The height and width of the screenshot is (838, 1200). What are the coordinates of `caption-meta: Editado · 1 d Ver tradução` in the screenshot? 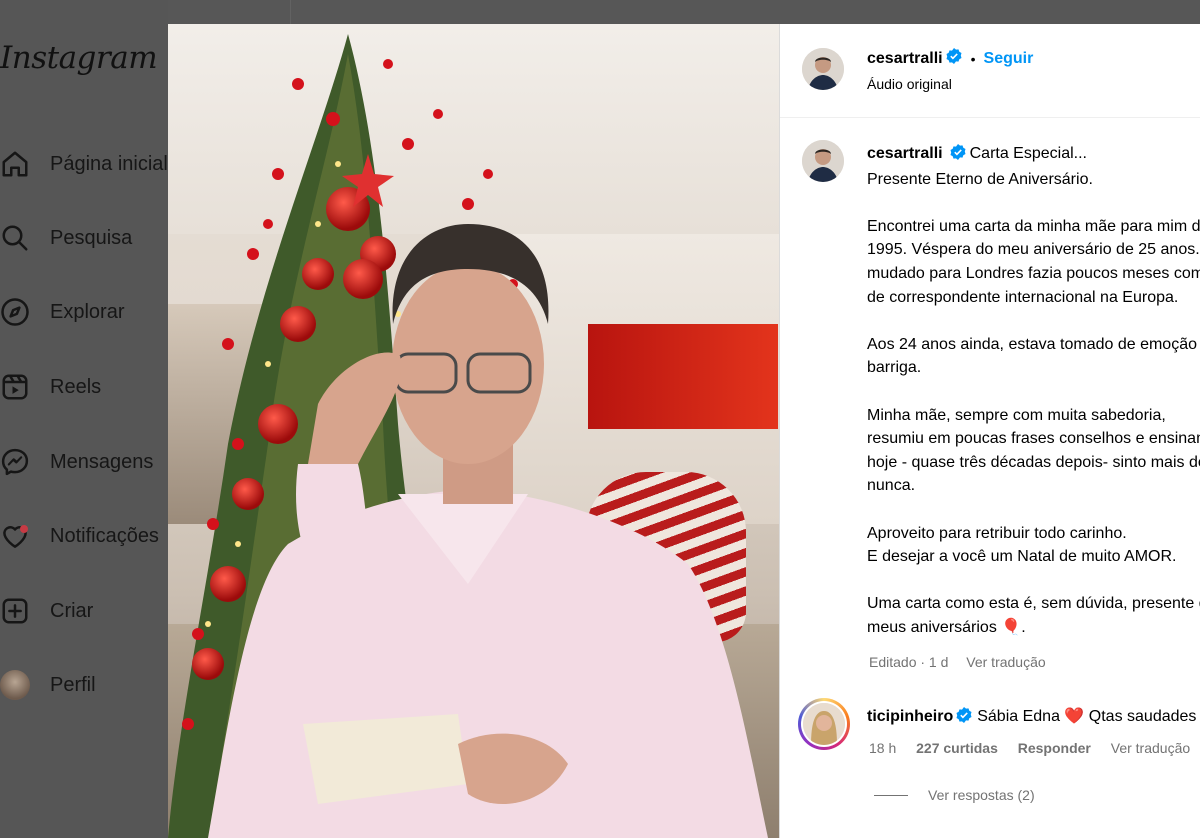 It's located at (957, 662).